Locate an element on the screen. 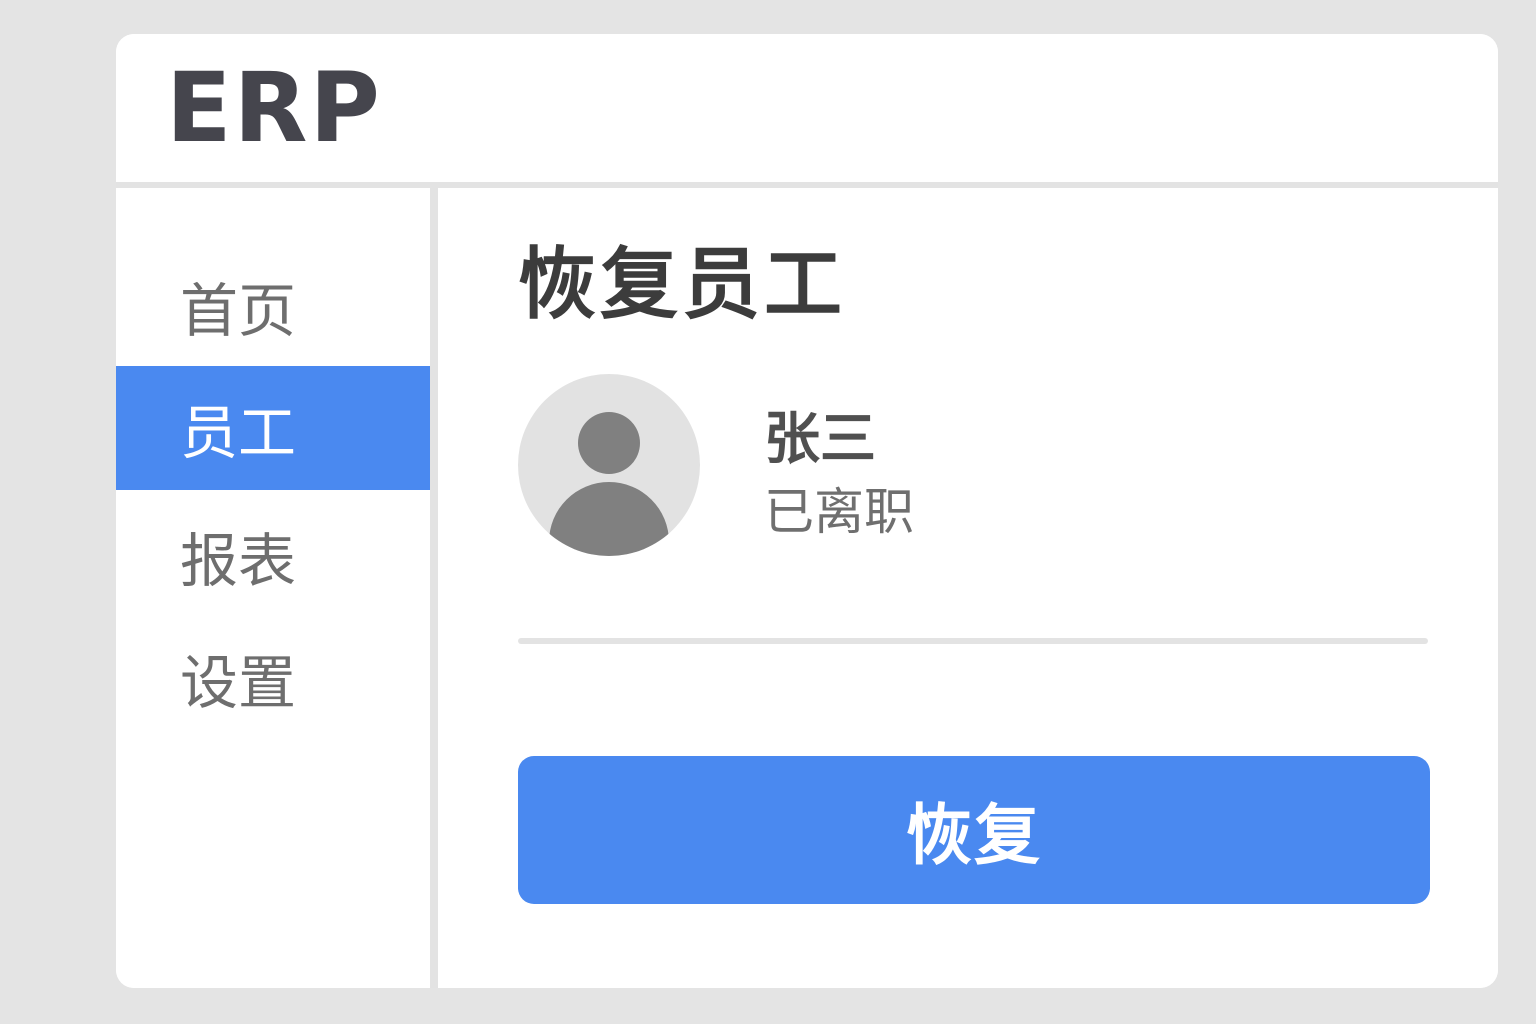  content-divider is located at coordinates (973, 641).